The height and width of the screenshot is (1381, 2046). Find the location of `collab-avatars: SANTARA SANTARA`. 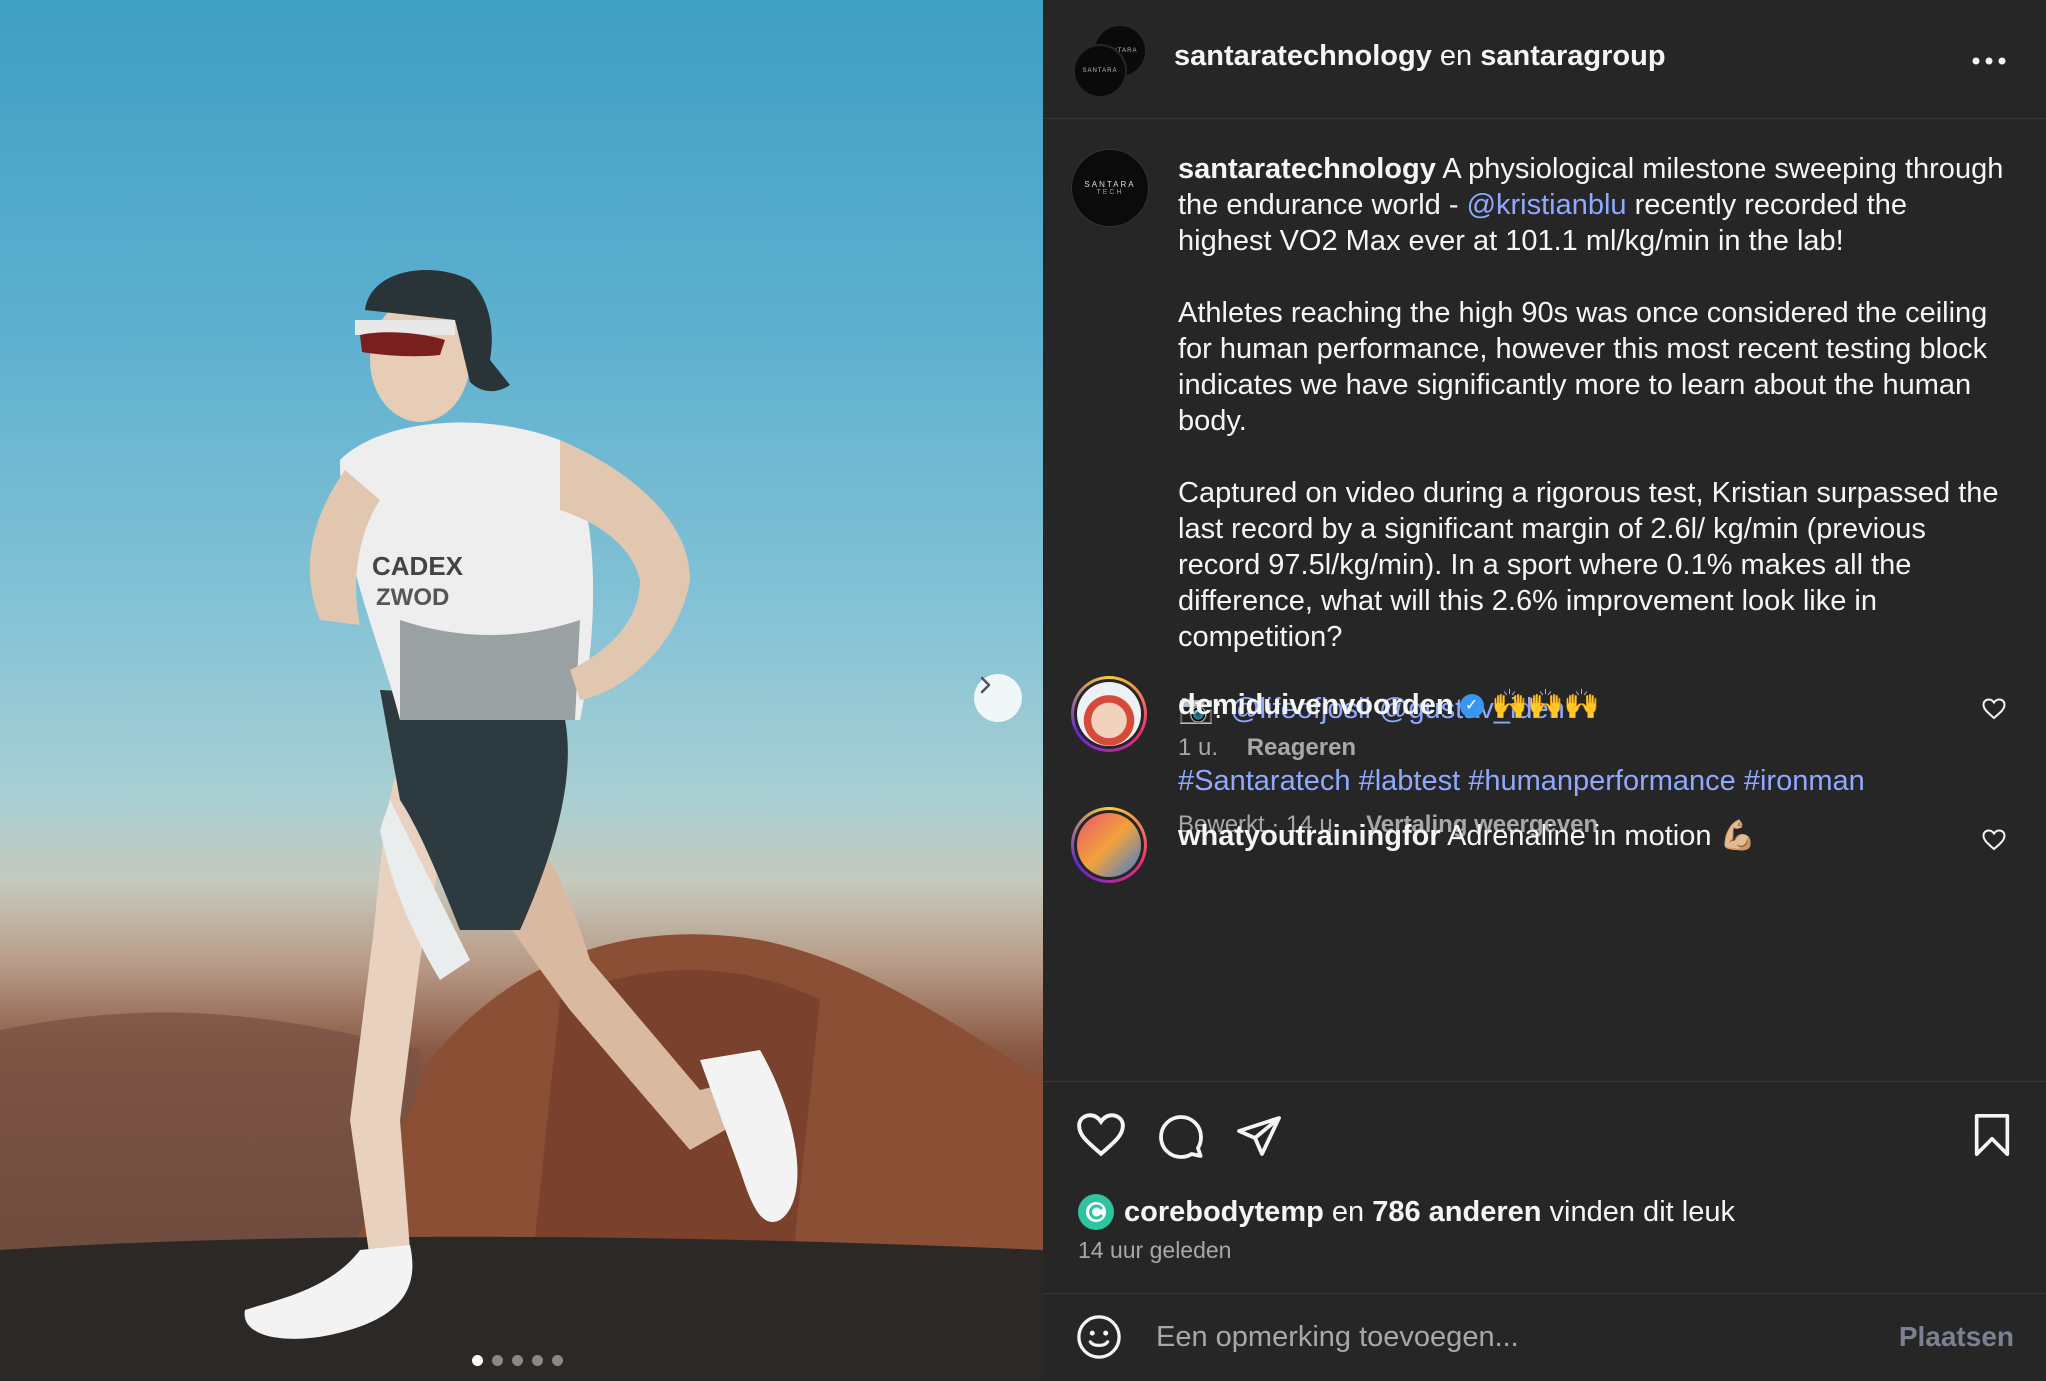

collab-avatars: SANTARA SANTARA is located at coordinates (1110, 61).